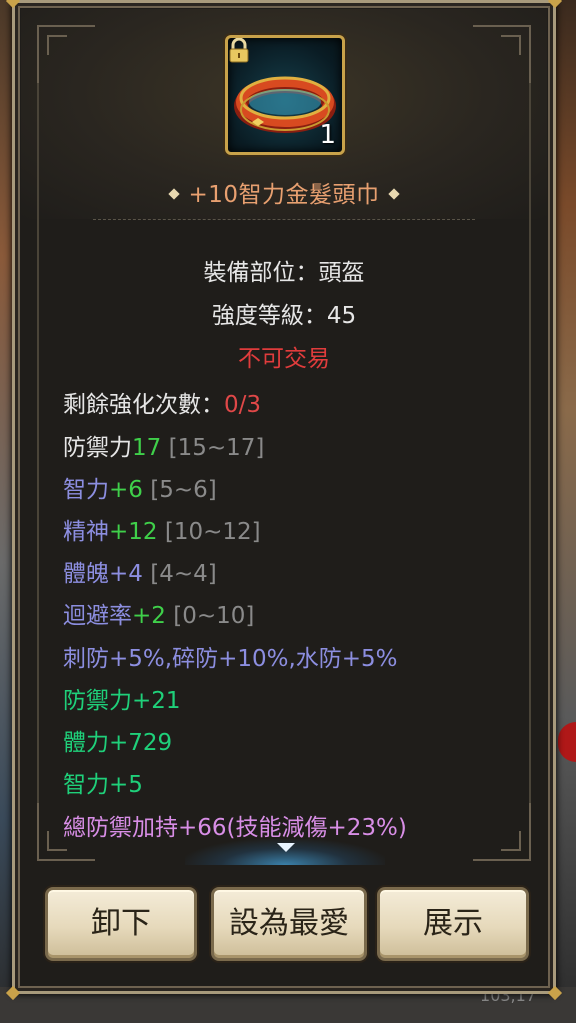 Image resolution: width=576 pixels, height=1023 pixels. I want to click on spirit-range: [10~12], so click(212, 532).